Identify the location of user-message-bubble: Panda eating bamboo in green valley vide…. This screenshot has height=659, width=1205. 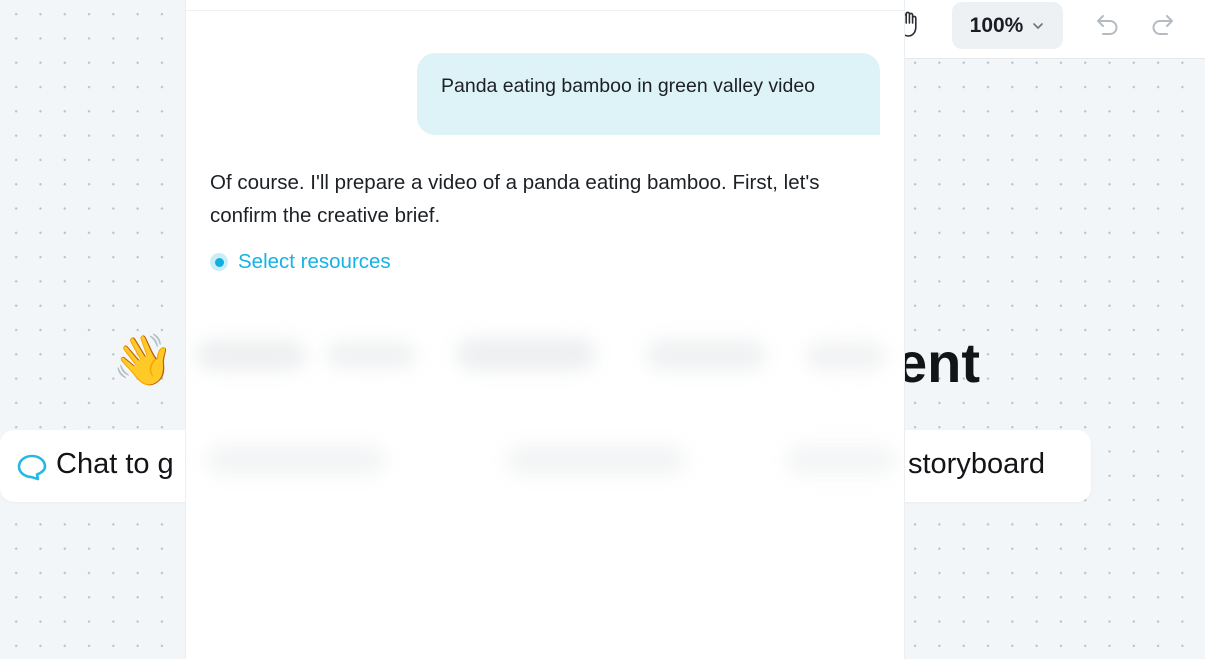
(648, 94).